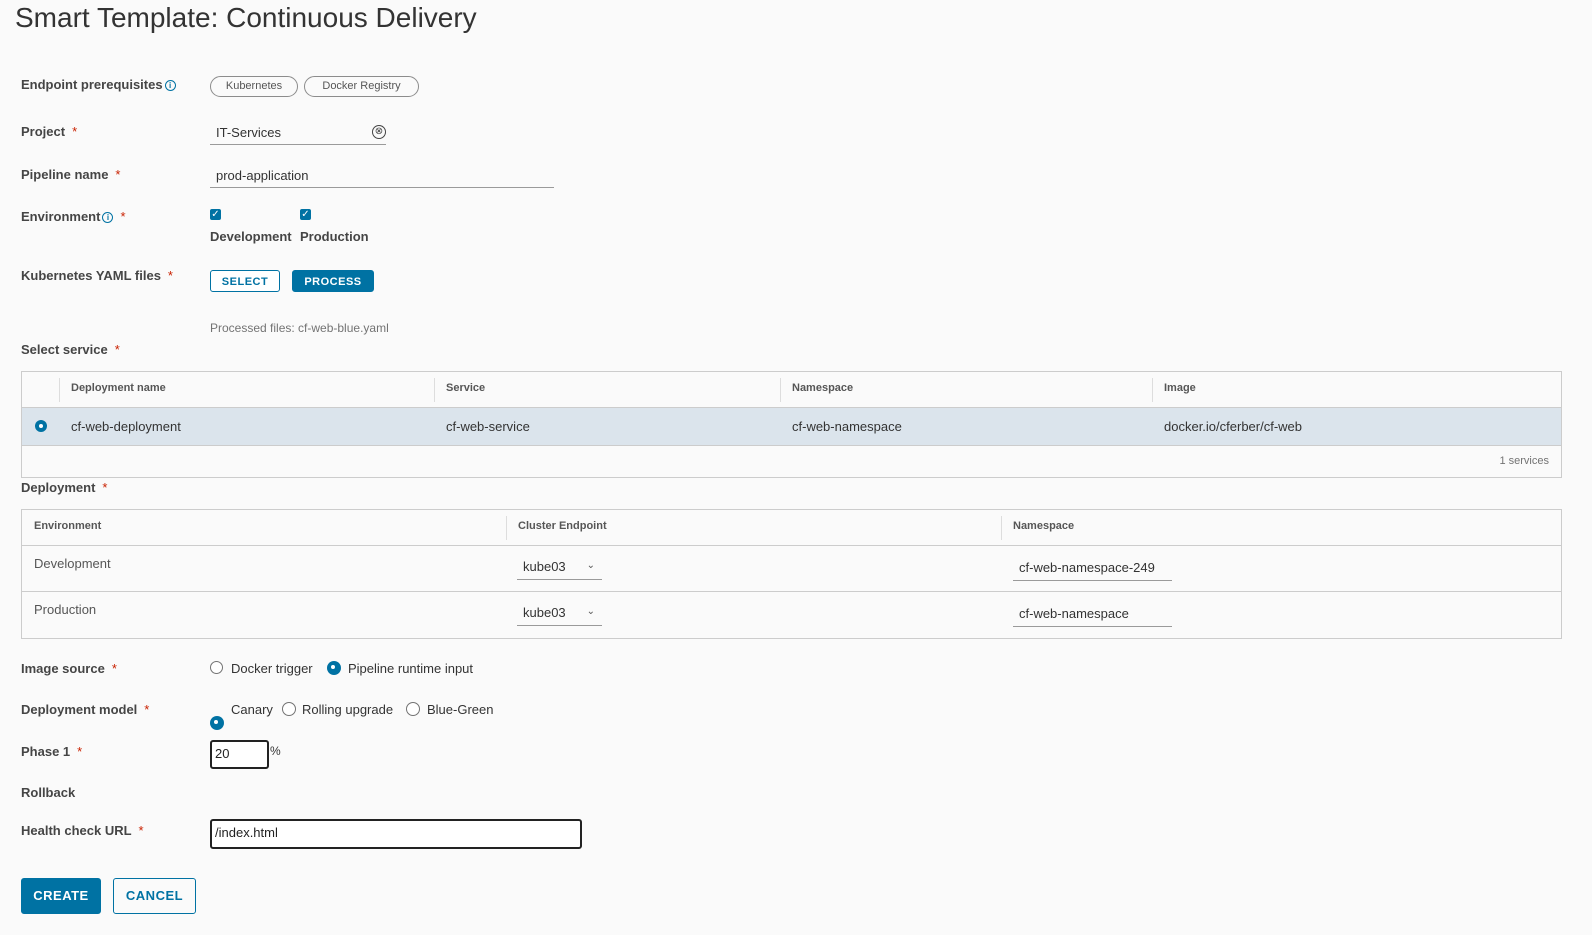  What do you see at coordinates (61, 896) in the screenshot?
I see `create-button: CREATE` at bounding box center [61, 896].